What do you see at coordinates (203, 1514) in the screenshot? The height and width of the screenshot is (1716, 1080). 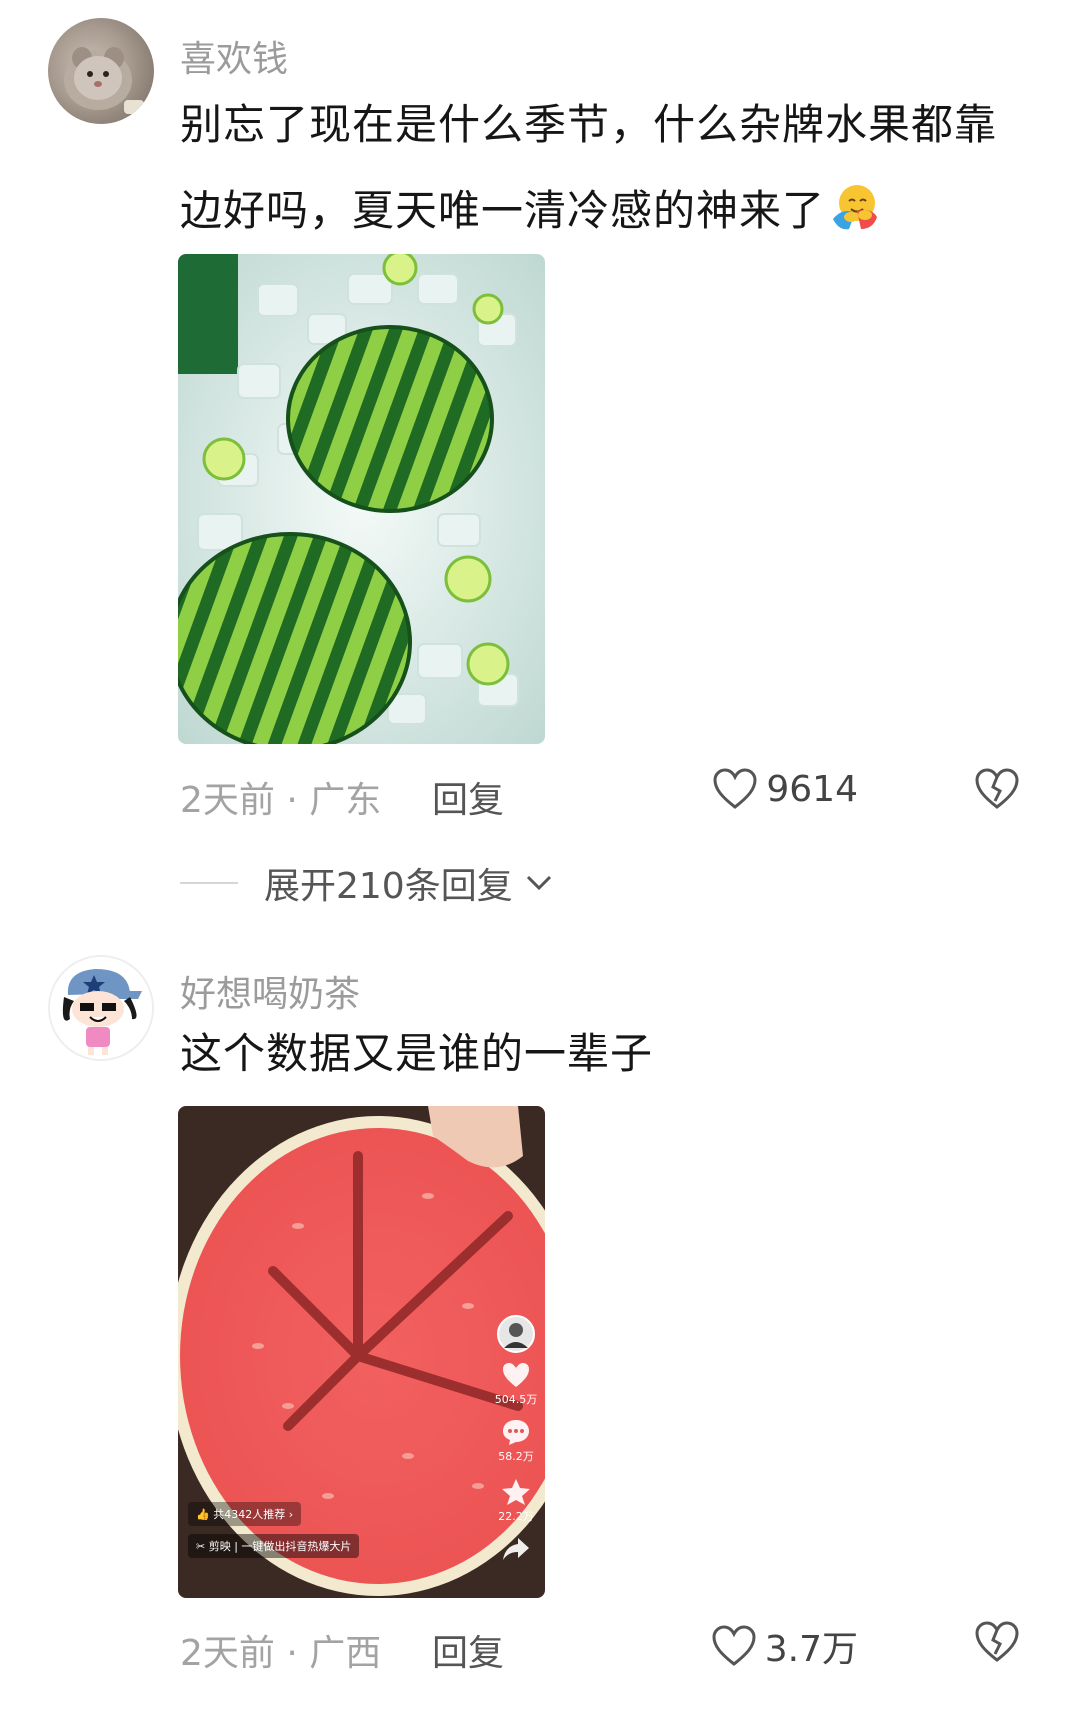 I see `thumbs-up-icon: 👍` at bounding box center [203, 1514].